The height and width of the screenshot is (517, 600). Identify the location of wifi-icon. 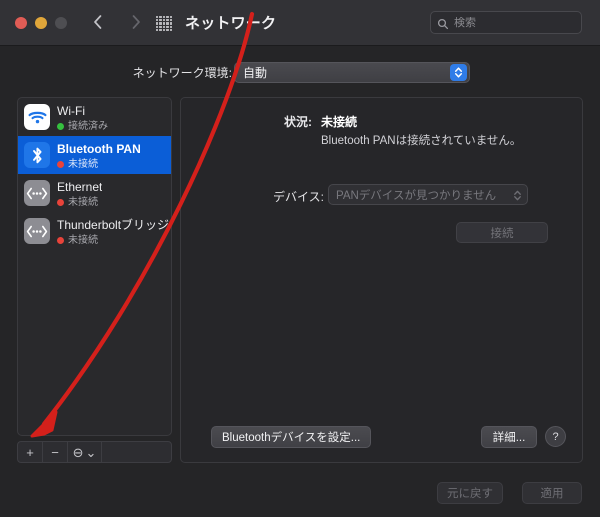
(37, 117).